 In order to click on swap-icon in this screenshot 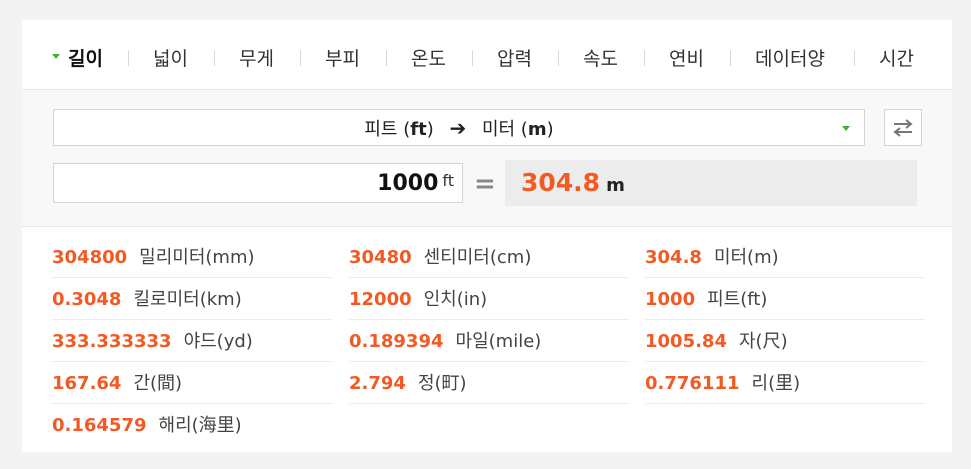, I will do `click(903, 128)`.